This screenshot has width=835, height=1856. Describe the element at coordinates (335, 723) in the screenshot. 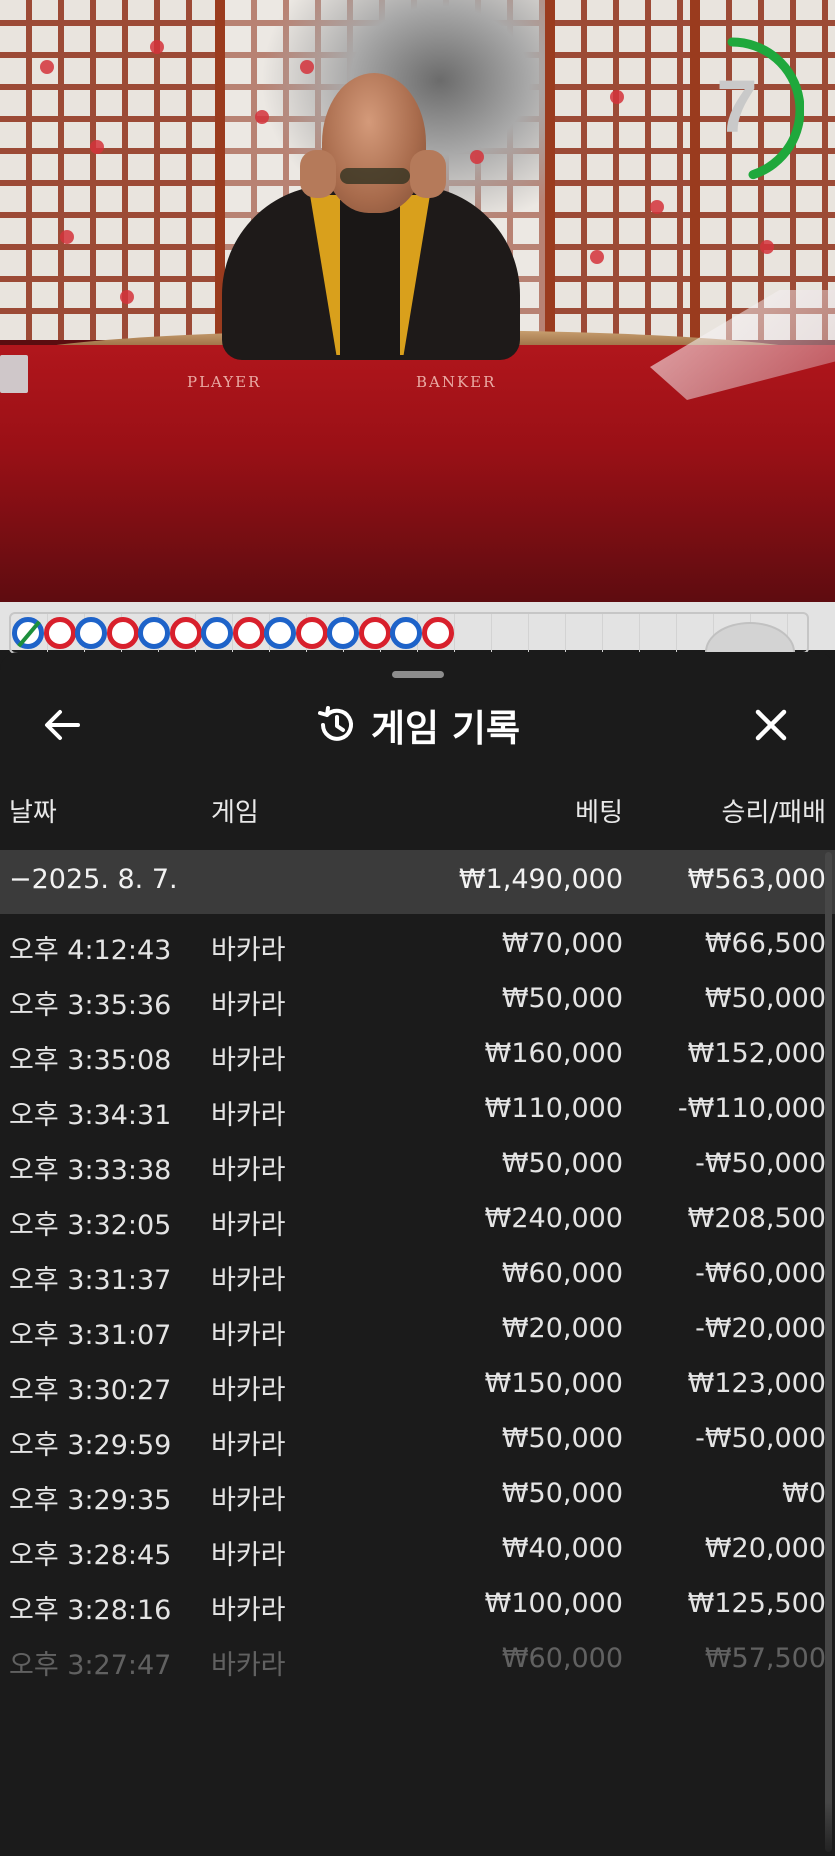

I see `history-icon` at that location.